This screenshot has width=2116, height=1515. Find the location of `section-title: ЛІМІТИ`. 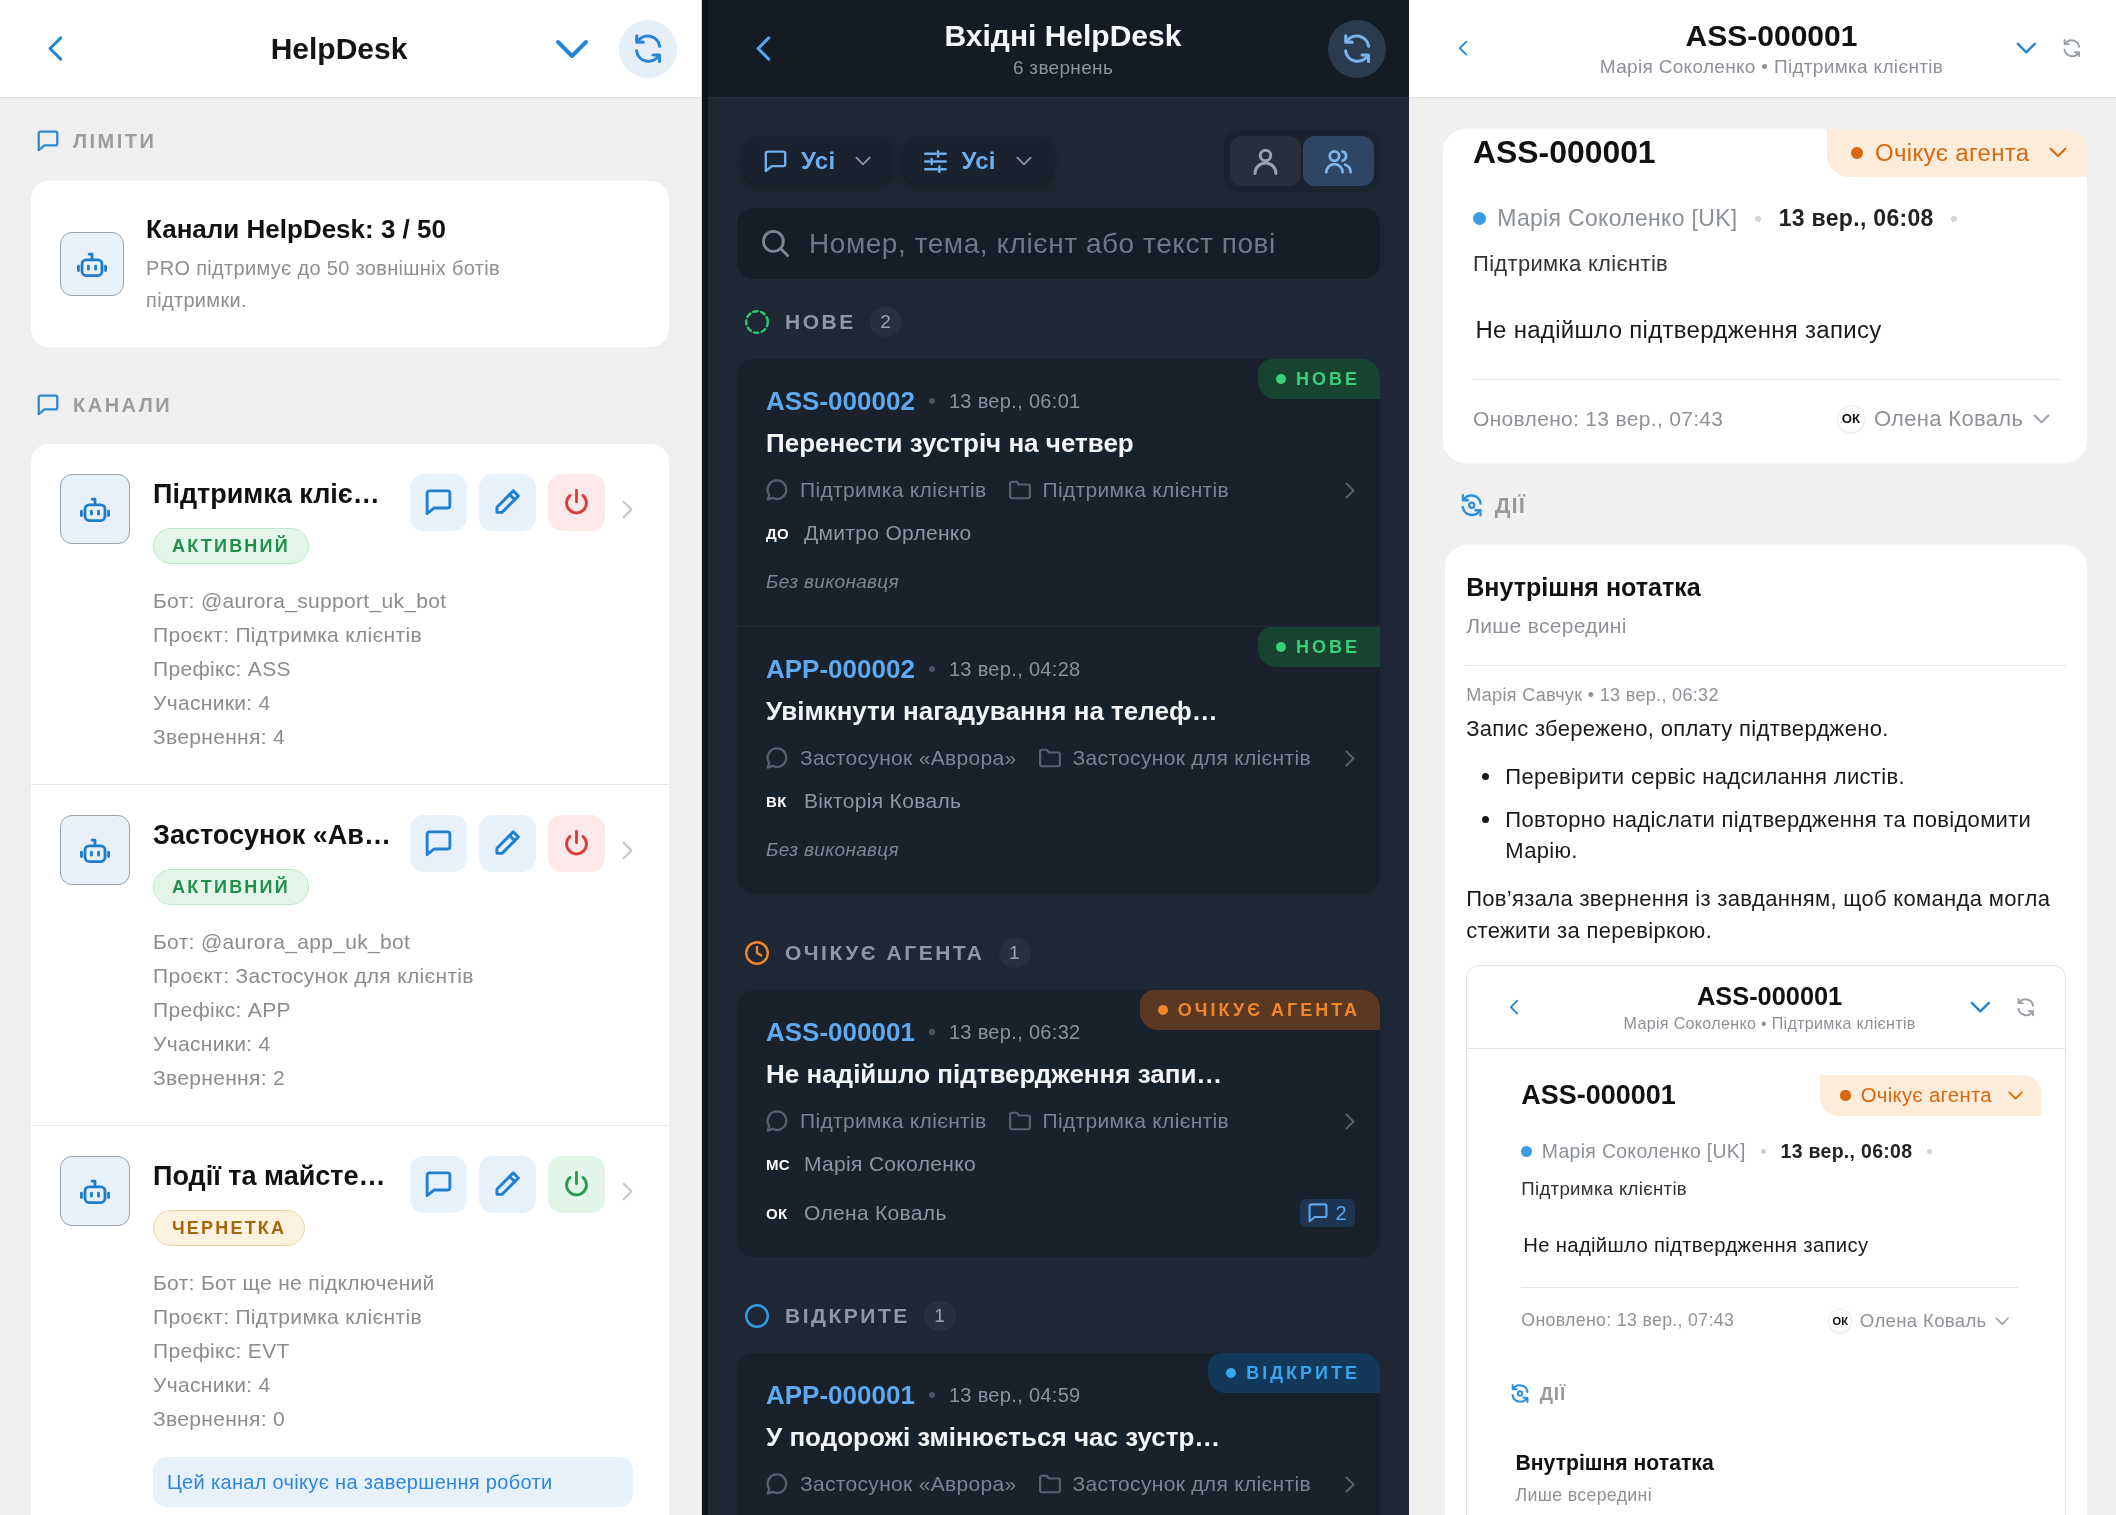

section-title: ЛІМІТИ is located at coordinates (115, 141).